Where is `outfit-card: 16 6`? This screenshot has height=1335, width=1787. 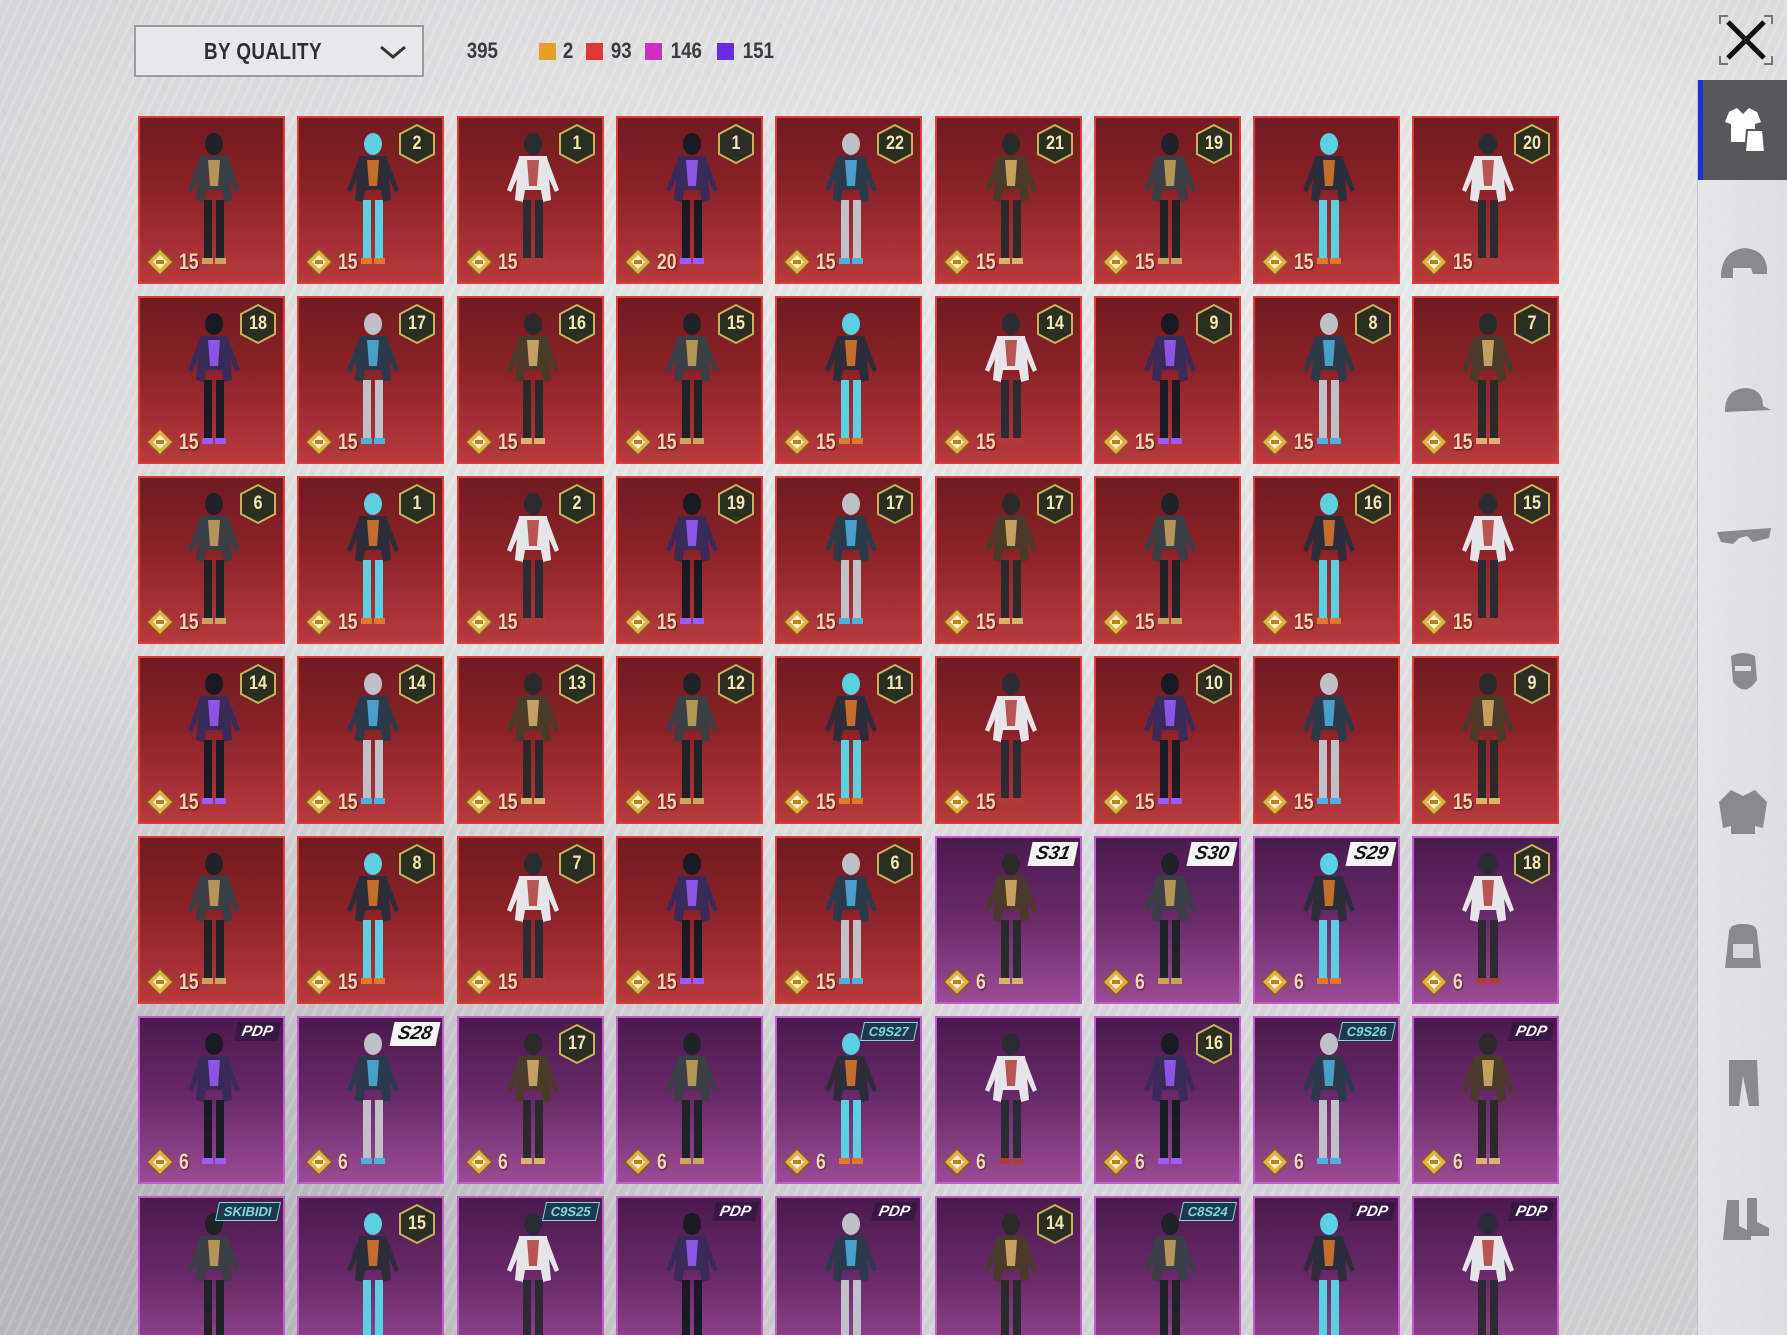 outfit-card: 16 6 is located at coordinates (1167, 1100).